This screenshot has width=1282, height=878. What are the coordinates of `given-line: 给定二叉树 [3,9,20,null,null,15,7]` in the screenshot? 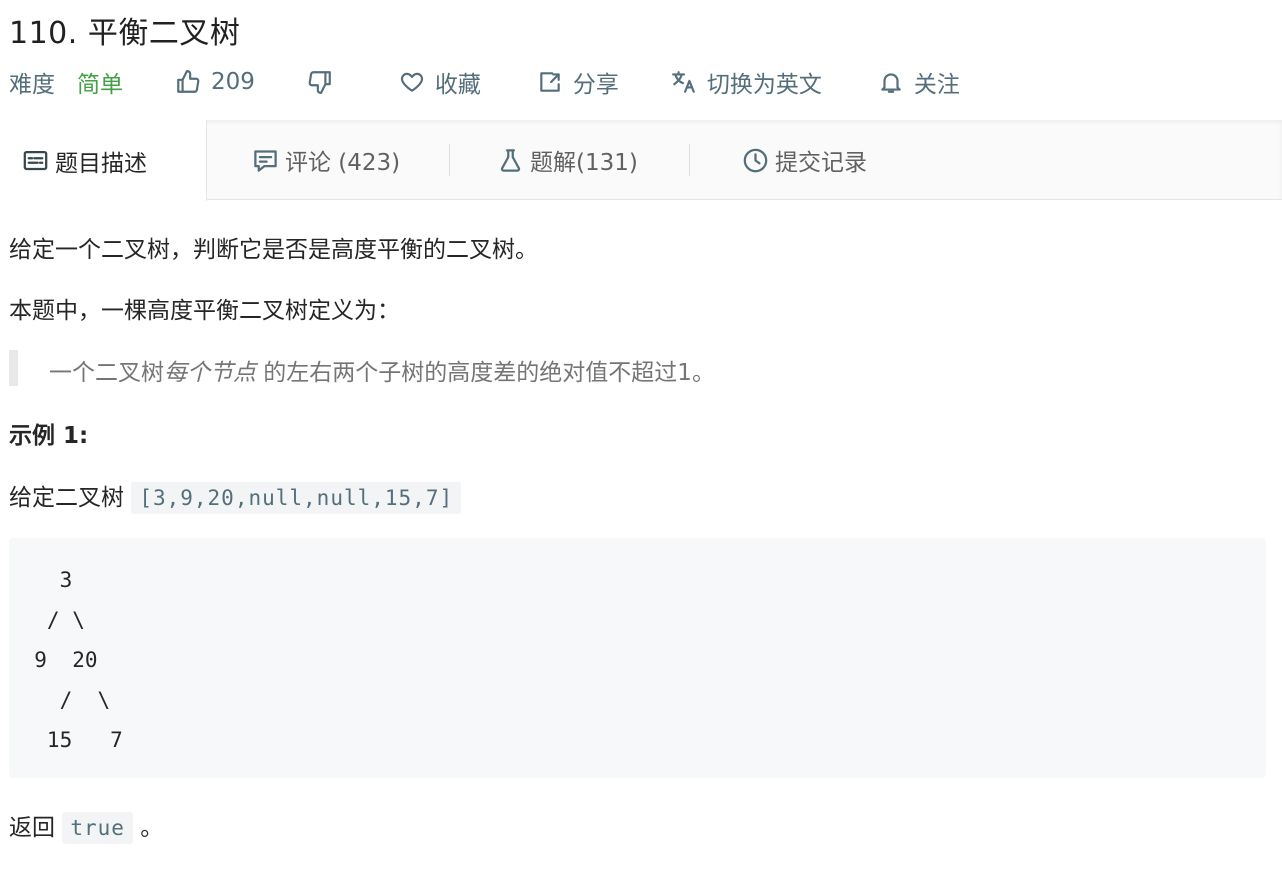 It's located at (235, 496).